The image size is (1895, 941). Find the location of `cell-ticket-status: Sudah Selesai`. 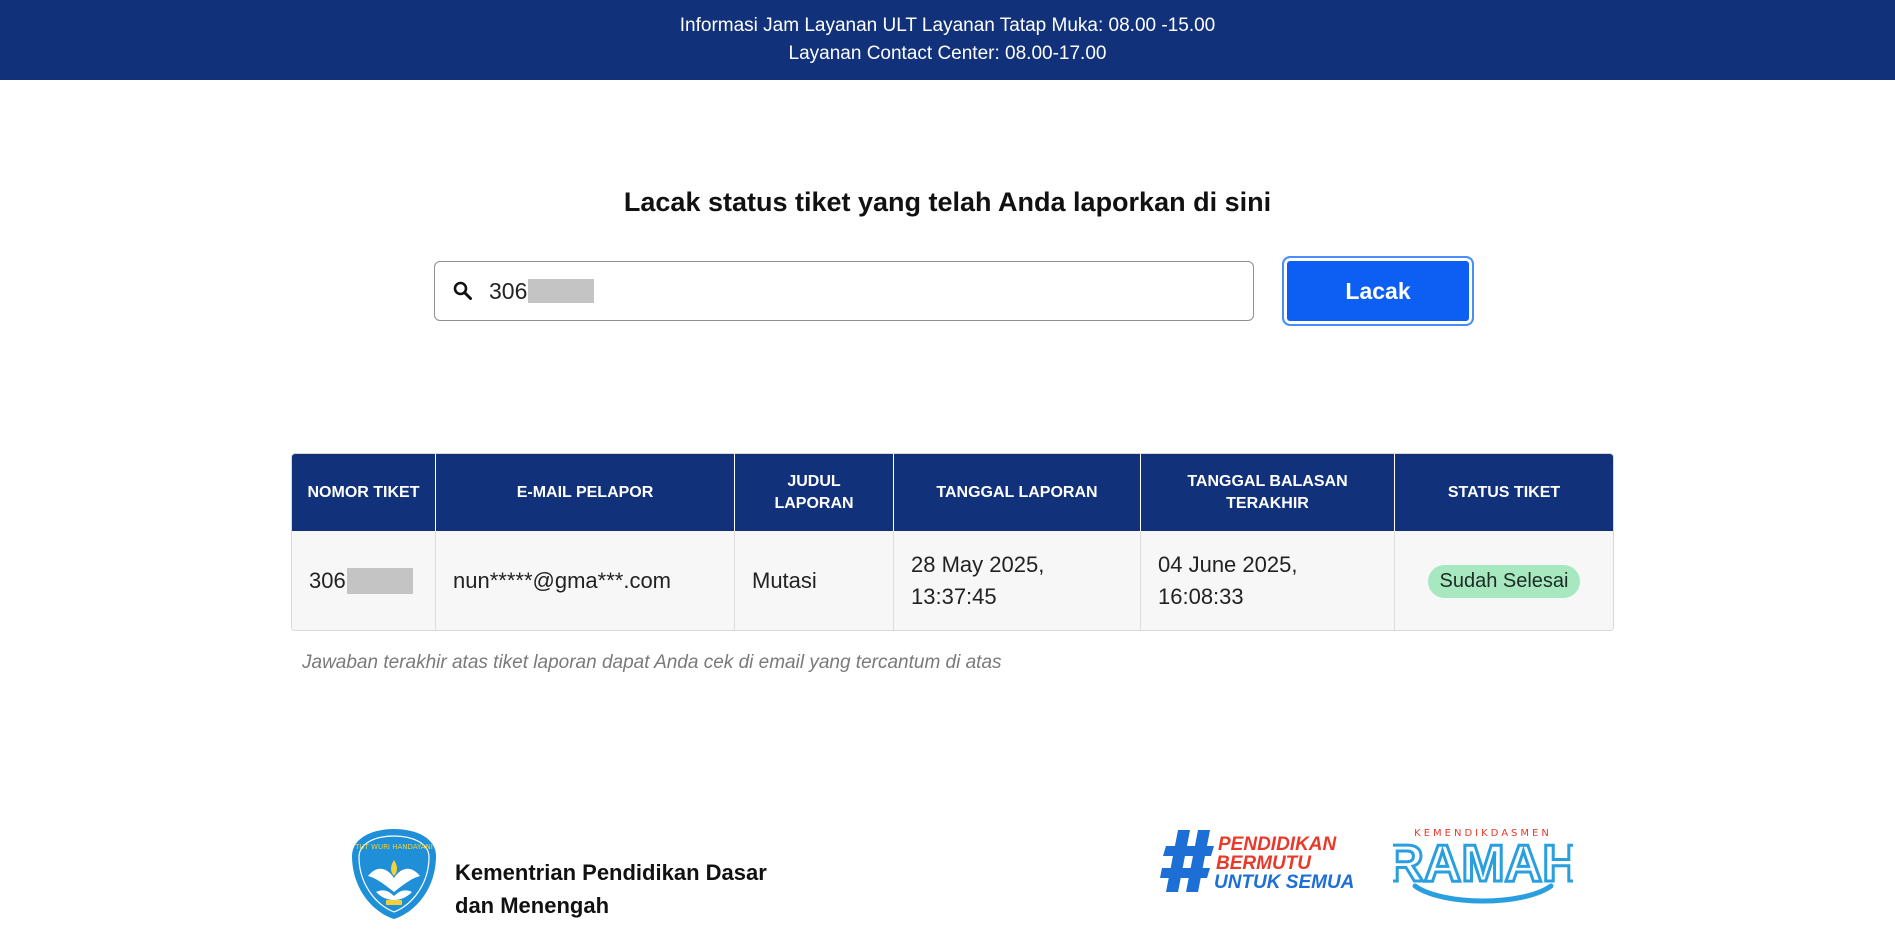

cell-ticket-status: Sudah Selesai is located at coordinates (1503, 580).